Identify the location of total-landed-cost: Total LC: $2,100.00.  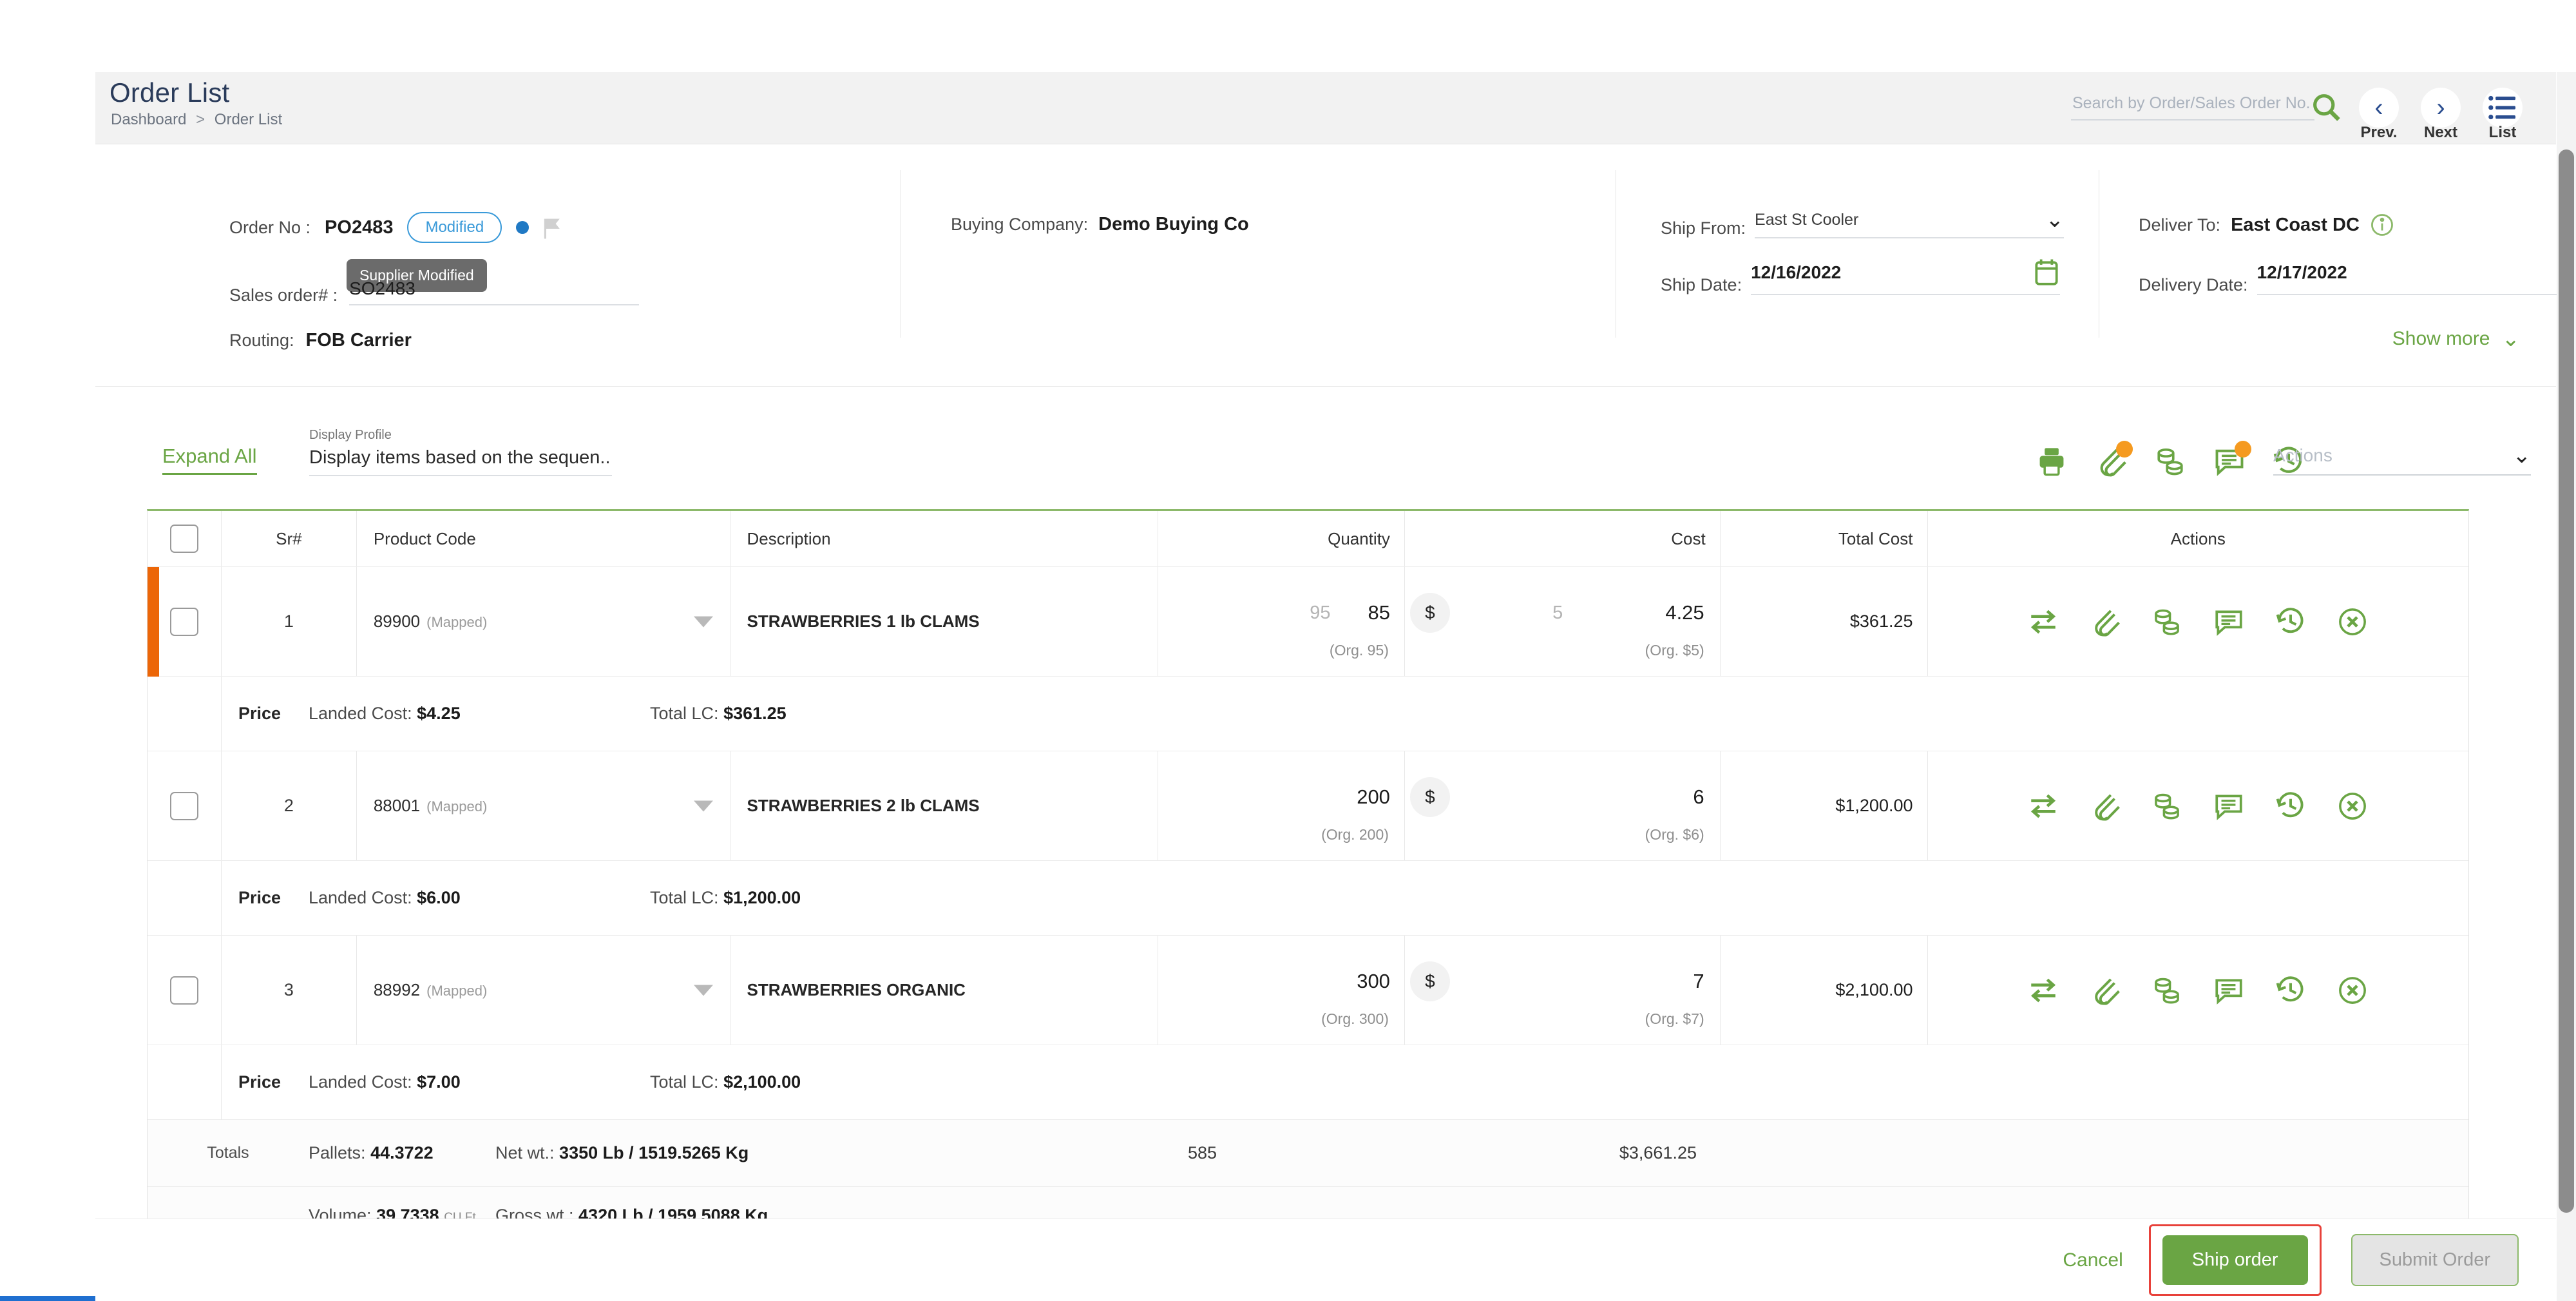
(725, 1082).